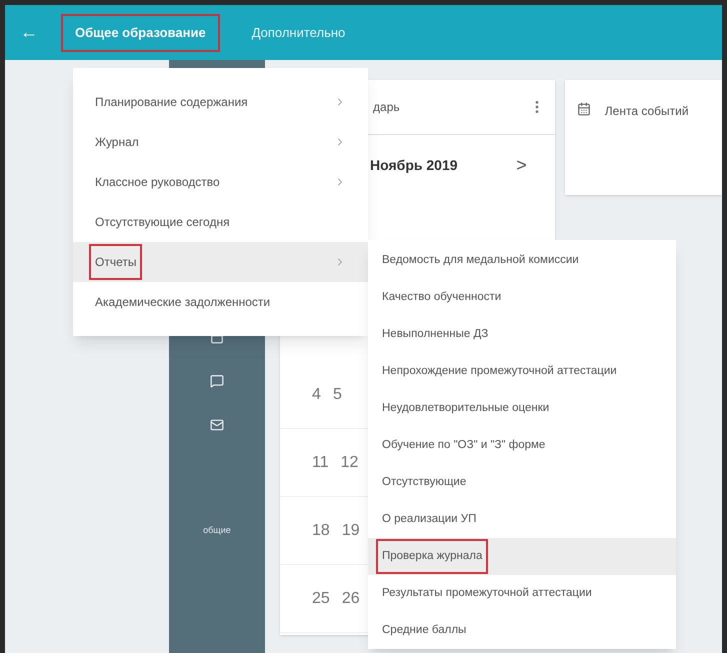 Image resolution: width=727 pixels, height=653 pixels. I want to click on submenu-item-label: О реализации УП, so click(429, 519).